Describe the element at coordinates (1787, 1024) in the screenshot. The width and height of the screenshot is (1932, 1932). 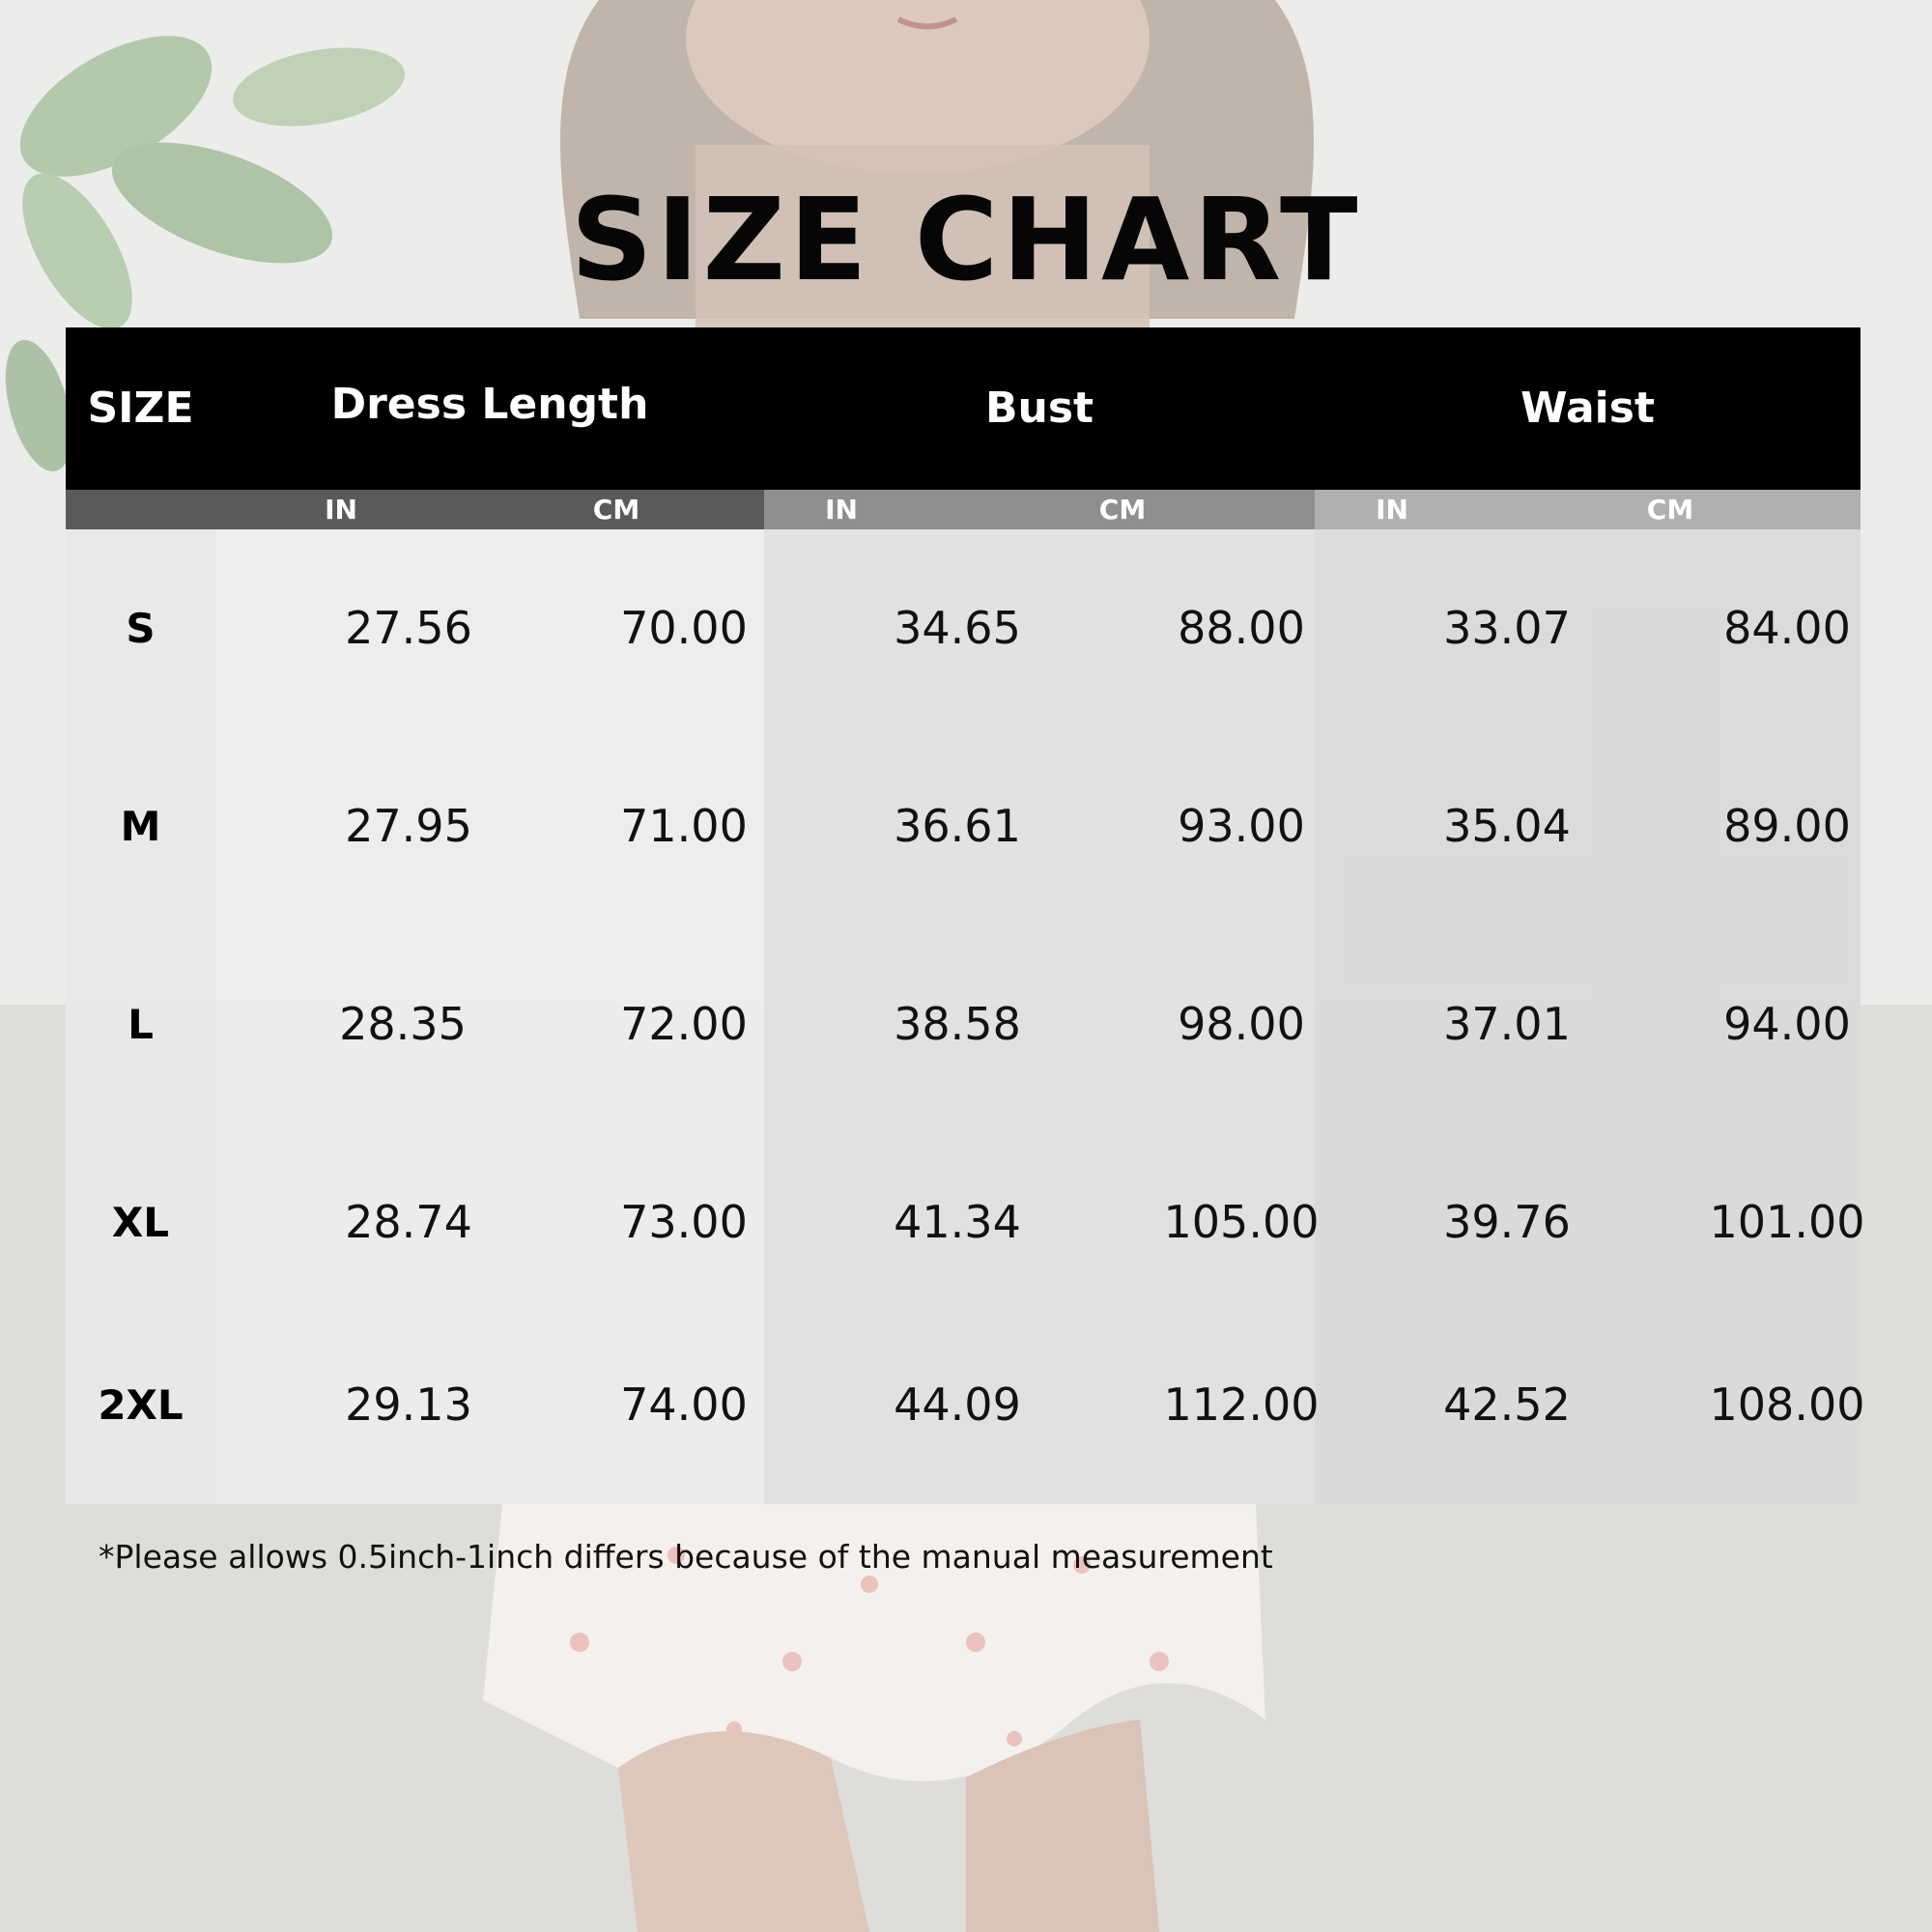
I see `table-cell: 94.00` at that location.